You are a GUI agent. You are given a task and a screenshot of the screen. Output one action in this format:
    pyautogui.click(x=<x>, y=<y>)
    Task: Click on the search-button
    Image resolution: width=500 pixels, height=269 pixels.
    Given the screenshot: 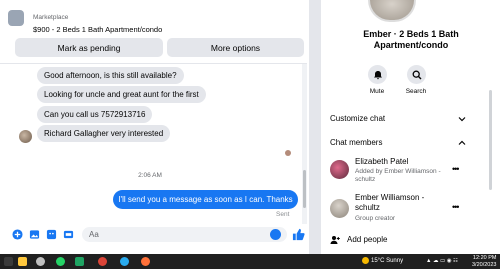 What is the action you would take?
    pyautogui.click(x=416, y=74)
    